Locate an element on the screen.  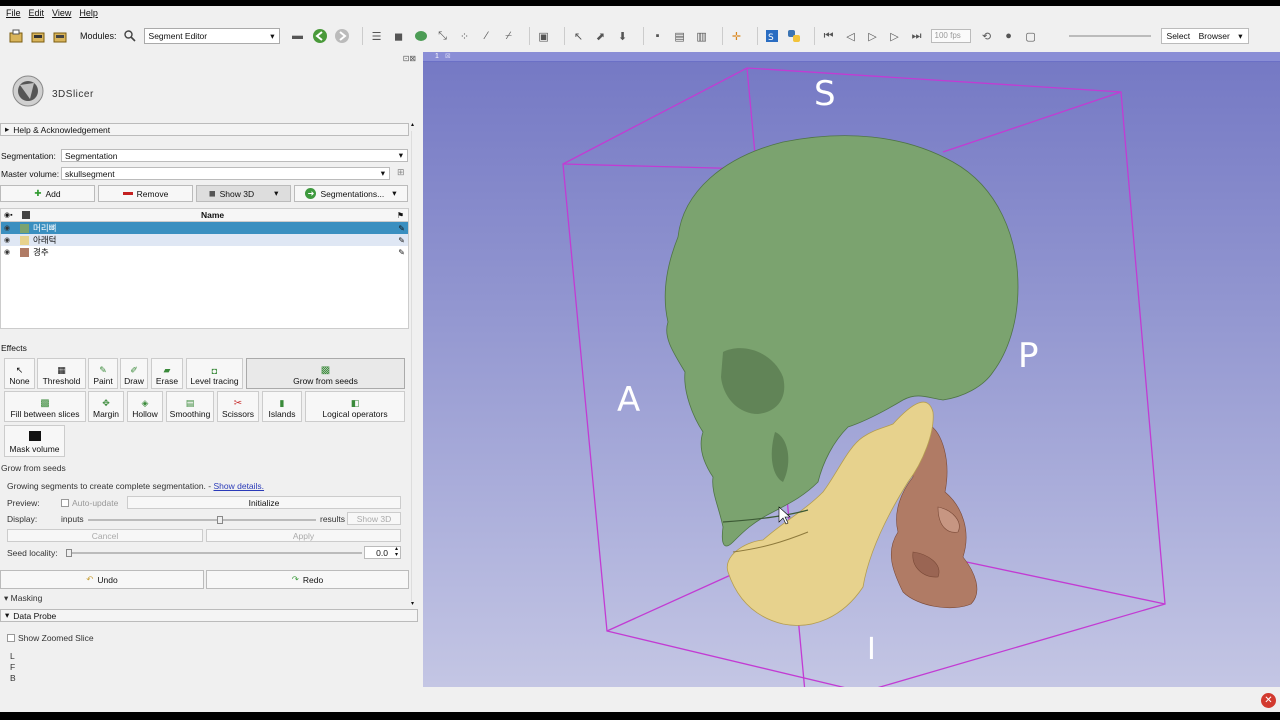
grow-show-3d-button: Show 3D is located at coordinates (374, 518).